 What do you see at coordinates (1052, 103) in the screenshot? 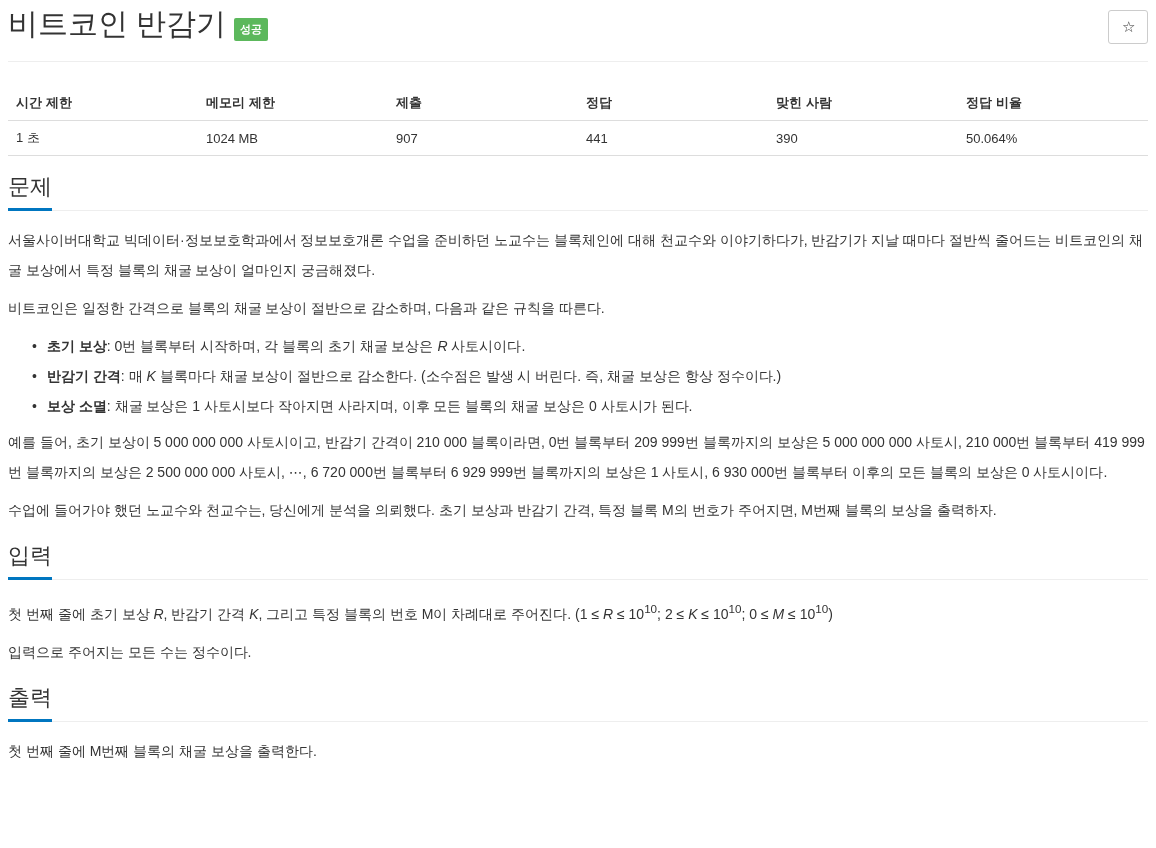
I see `column-header: 정답 비율` at bounding box center [1052, 103].